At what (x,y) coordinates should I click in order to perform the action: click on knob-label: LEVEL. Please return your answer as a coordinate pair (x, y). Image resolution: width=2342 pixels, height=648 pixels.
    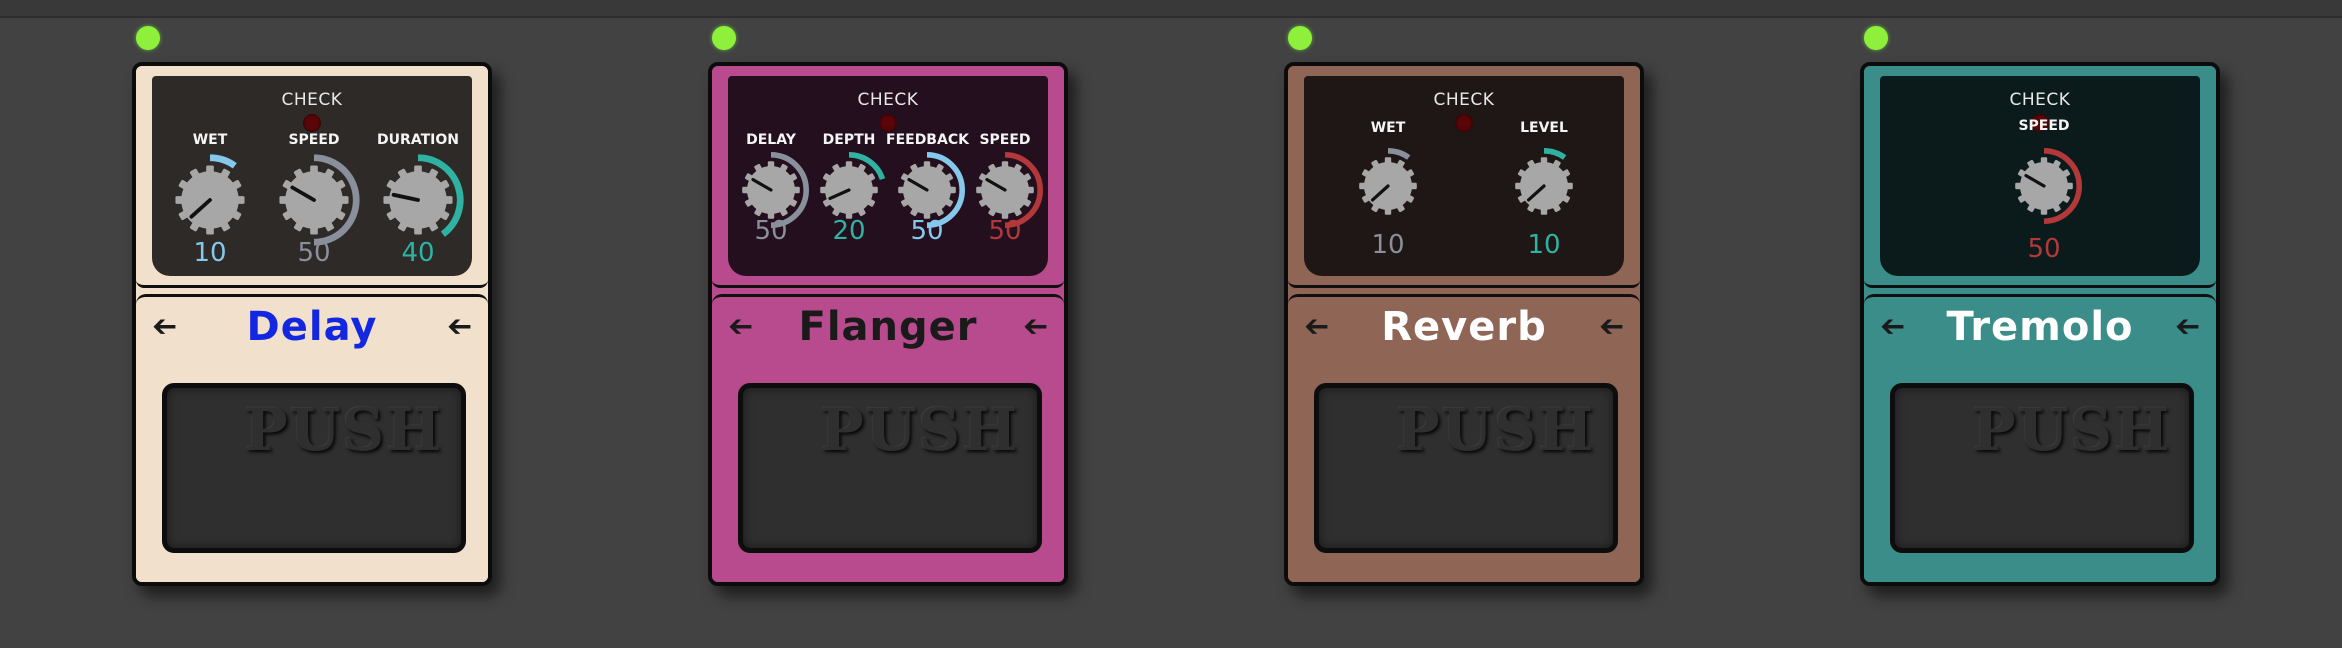
    Looking at the image, I should click on (1544, 128).